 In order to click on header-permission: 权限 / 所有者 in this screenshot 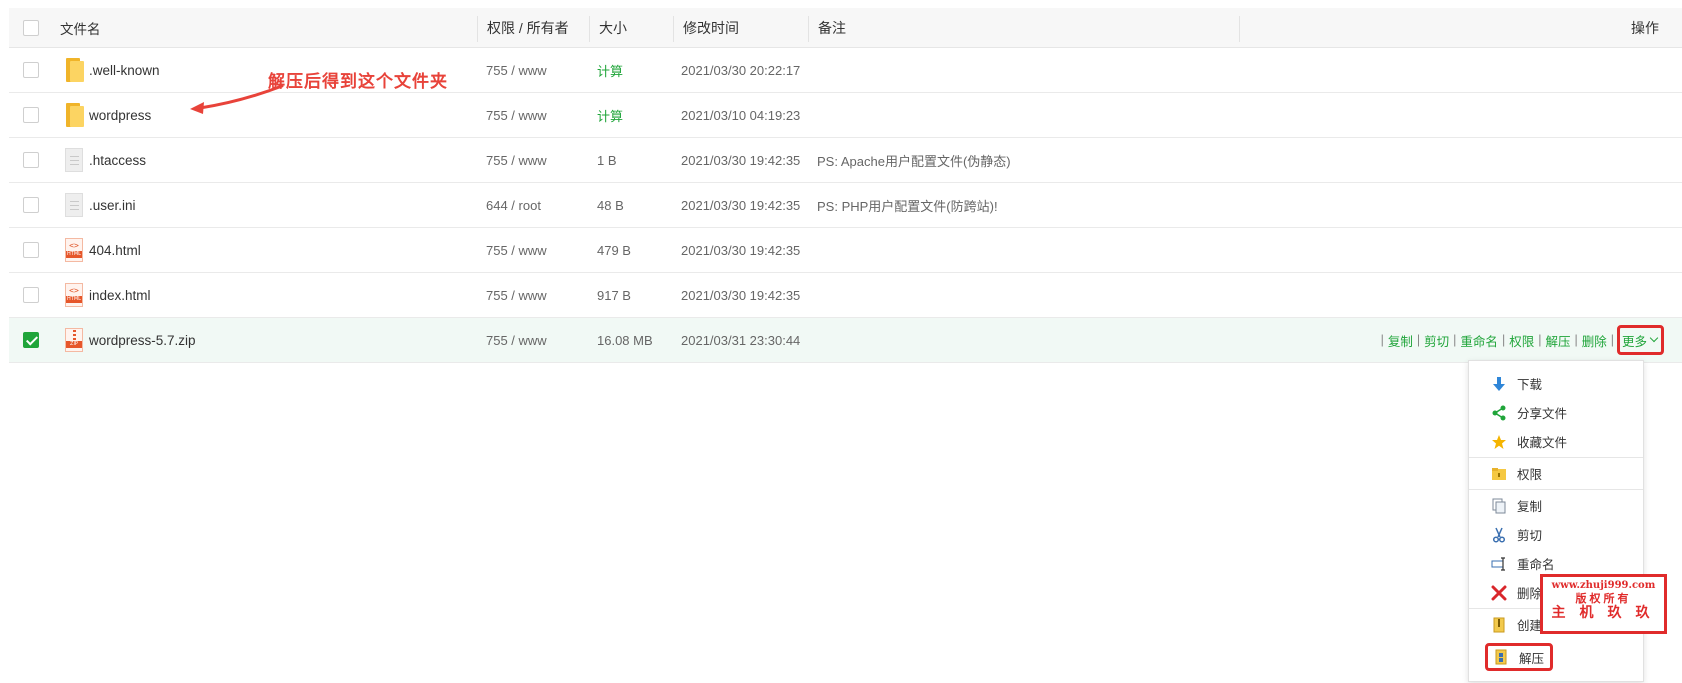, I will do `click(528, 27)`.